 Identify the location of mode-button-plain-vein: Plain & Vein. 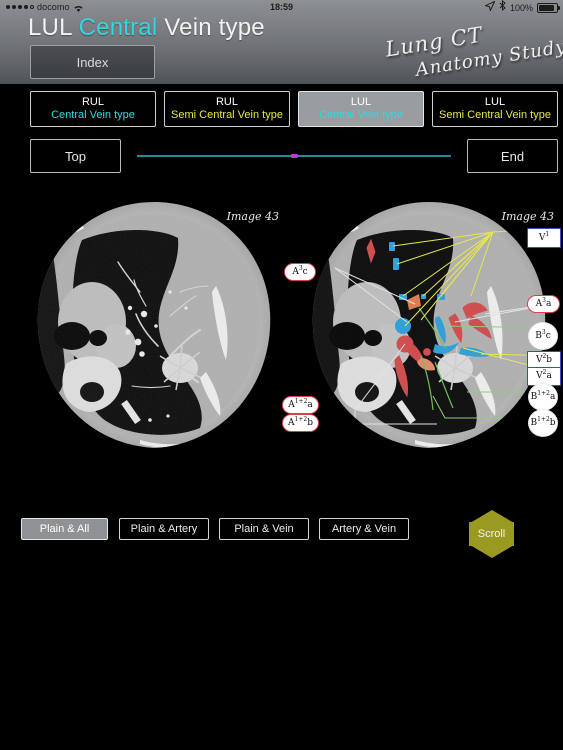
(264, 529).